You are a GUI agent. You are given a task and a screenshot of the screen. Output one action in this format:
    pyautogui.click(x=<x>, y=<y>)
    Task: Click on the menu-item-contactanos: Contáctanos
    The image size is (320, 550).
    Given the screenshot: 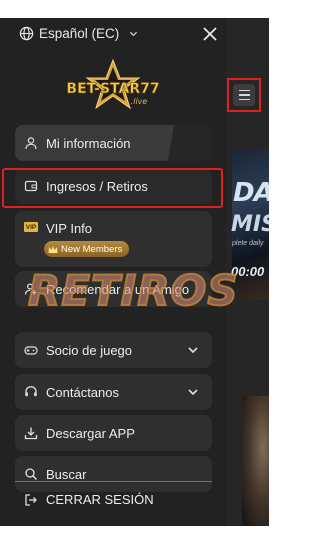 What is the action you would take?
    pyautogui.click(x=113, y=392)
    